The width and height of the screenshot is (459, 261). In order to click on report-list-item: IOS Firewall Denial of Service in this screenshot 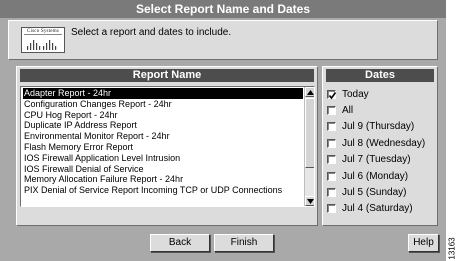, I will do `click(163, 169)`.